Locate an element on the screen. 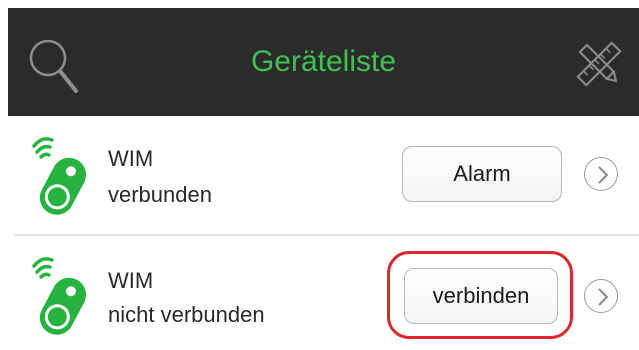  search-icon is located at coordinates (54, 66).